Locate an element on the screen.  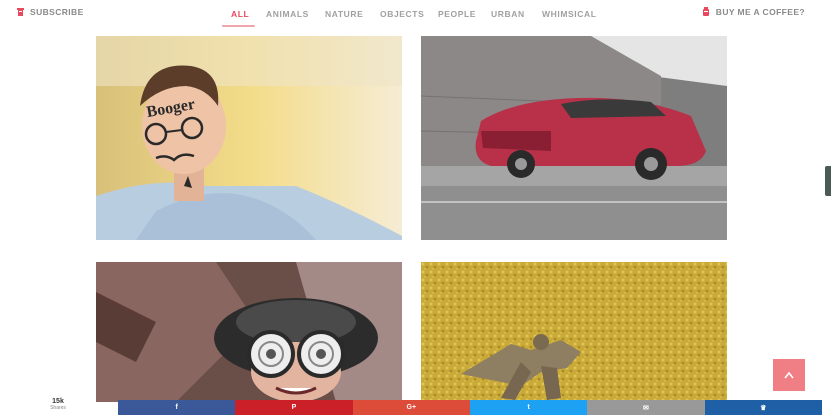
subscribe-label: SUBSCRIBE is located at coordinates (57, 12).